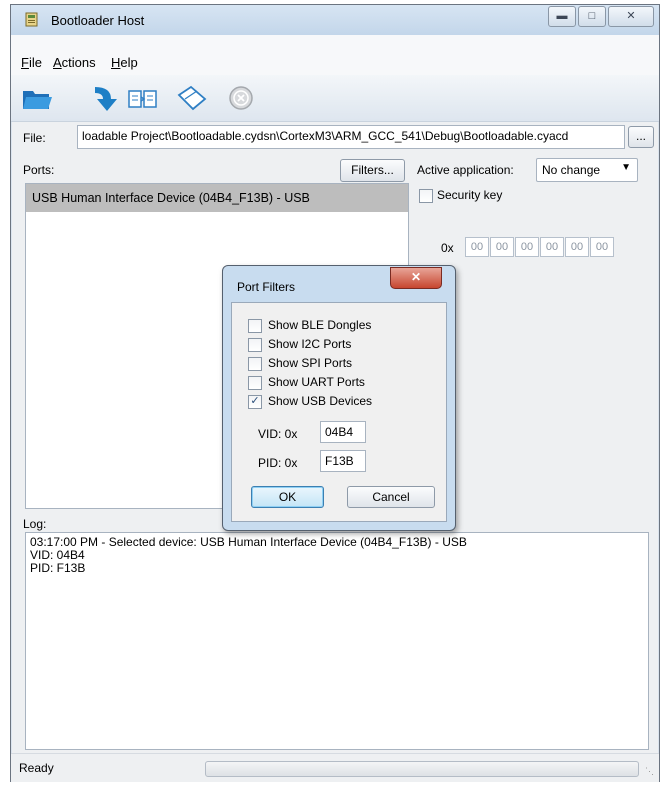  I want to click on filter-i2c-checkbox, so click(255, 345).